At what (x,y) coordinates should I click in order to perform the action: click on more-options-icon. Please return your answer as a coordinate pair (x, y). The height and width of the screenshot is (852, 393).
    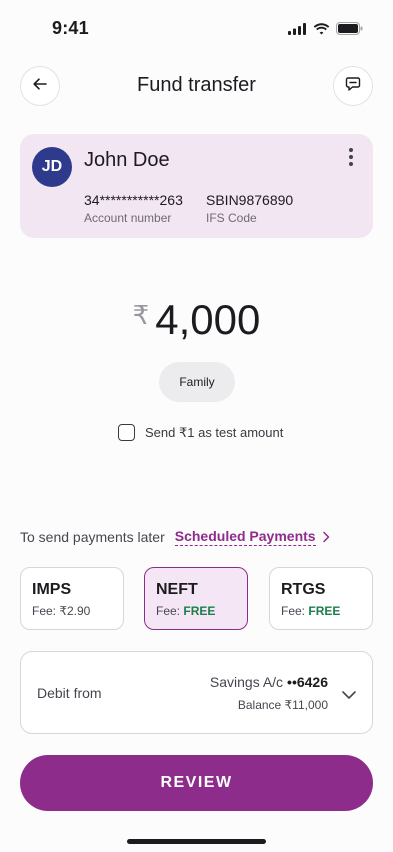
    Looking at the image, I should click on (351, 157).